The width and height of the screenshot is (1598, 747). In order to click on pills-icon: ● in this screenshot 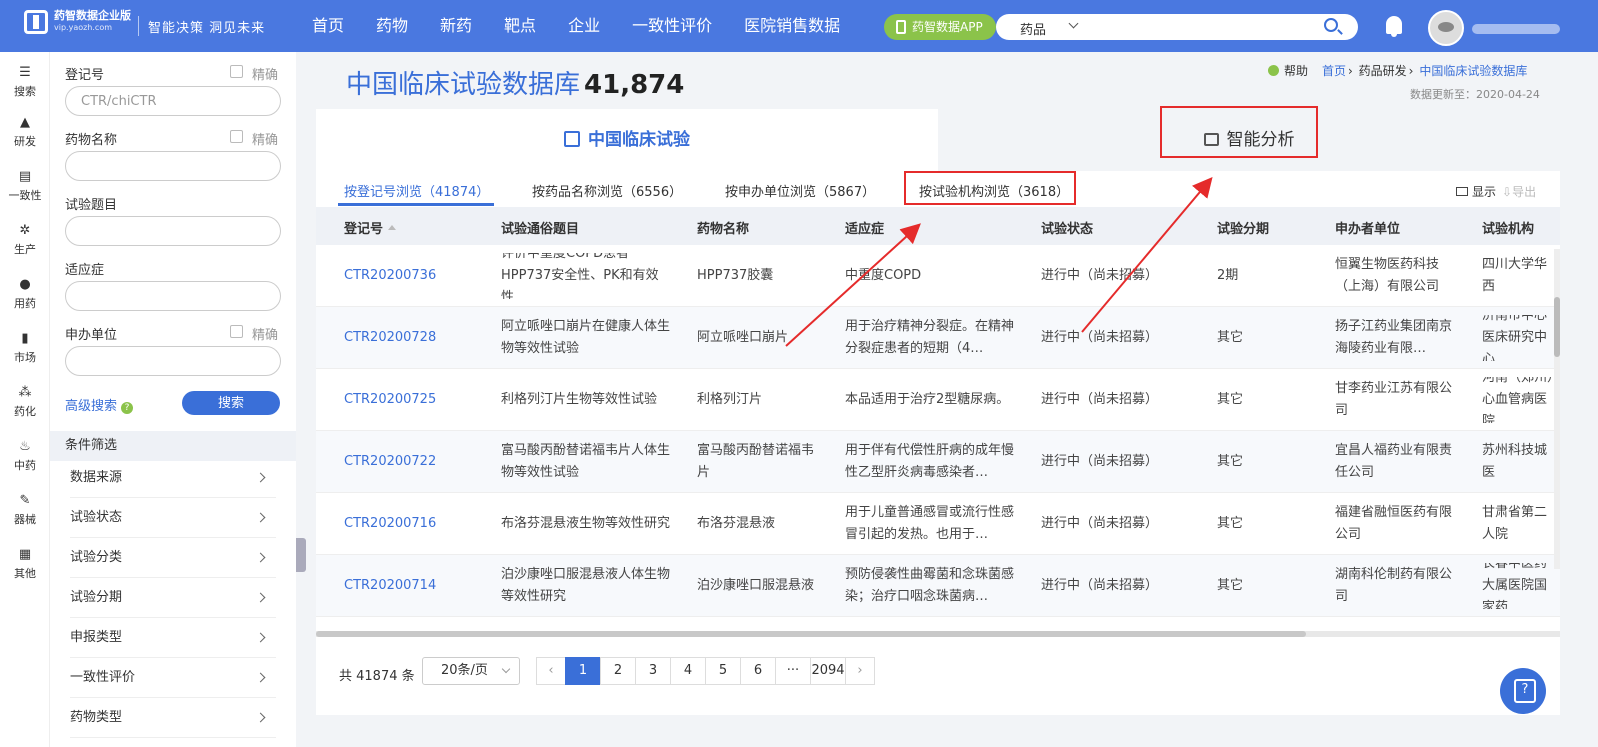, I will do `click(25, 284)`.